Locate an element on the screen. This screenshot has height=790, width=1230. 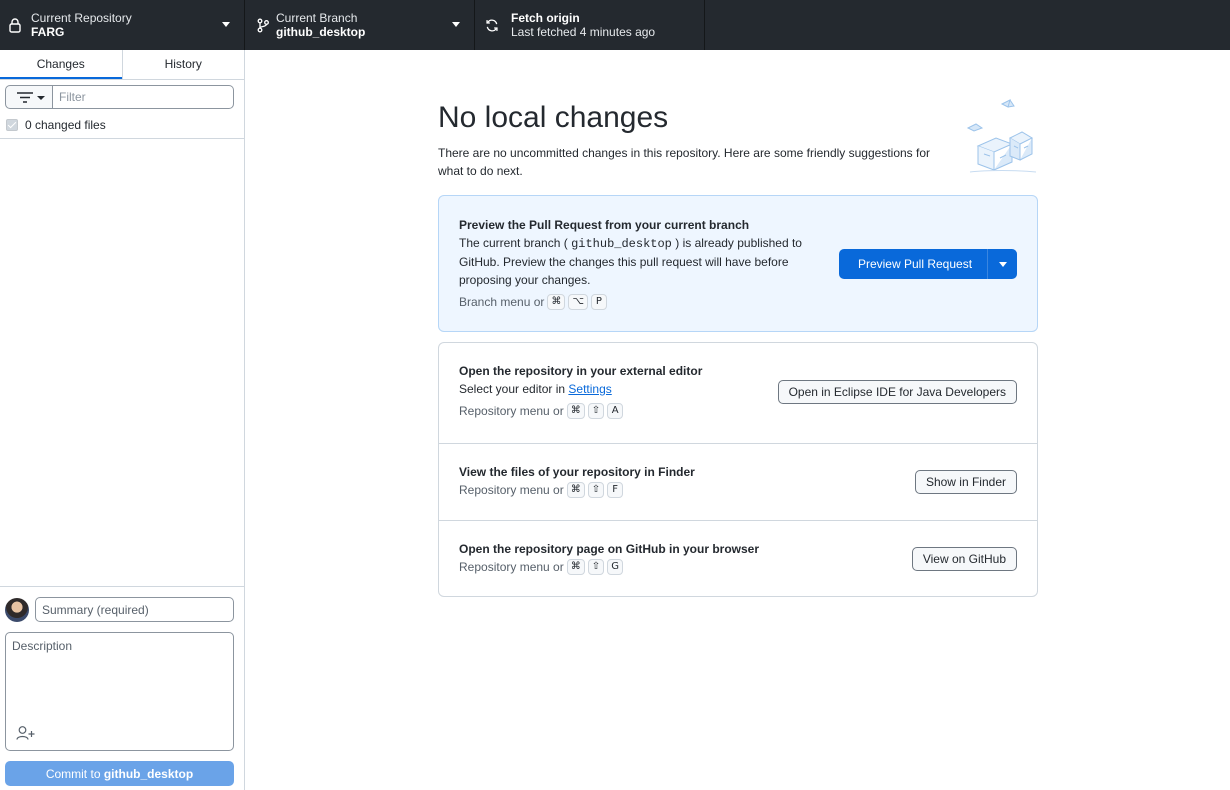
shortcut-hint: Repository menu or ⌘ ⇧ F is located at coordinates (577, 490).